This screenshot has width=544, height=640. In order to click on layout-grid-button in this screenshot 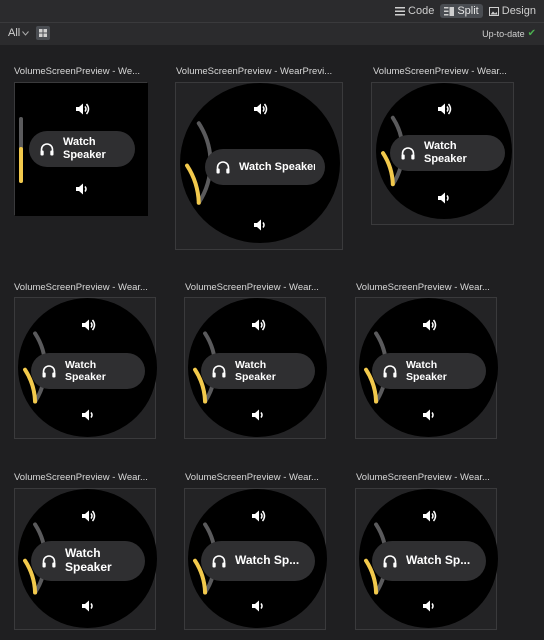, I will do `click(43, 33)`.